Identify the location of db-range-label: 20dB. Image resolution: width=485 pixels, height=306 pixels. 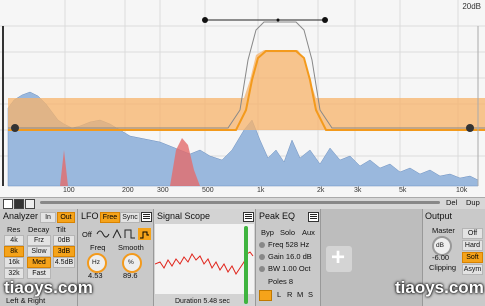
(471, 6).